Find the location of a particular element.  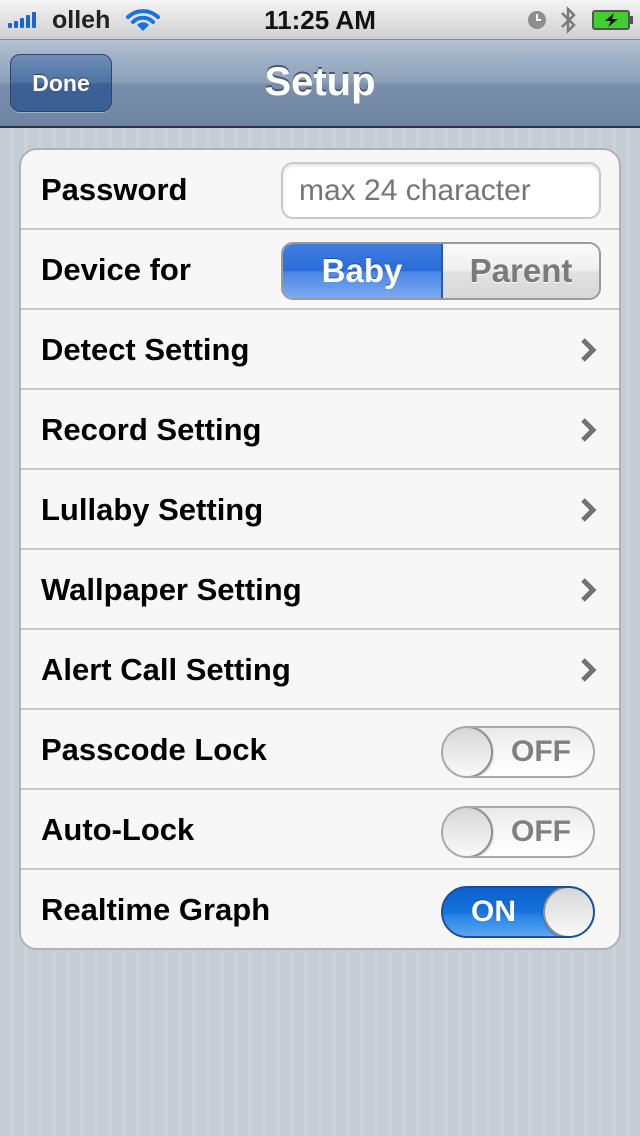

status-bar: olleh 11:25 AM is located at coordinates (320, 20).